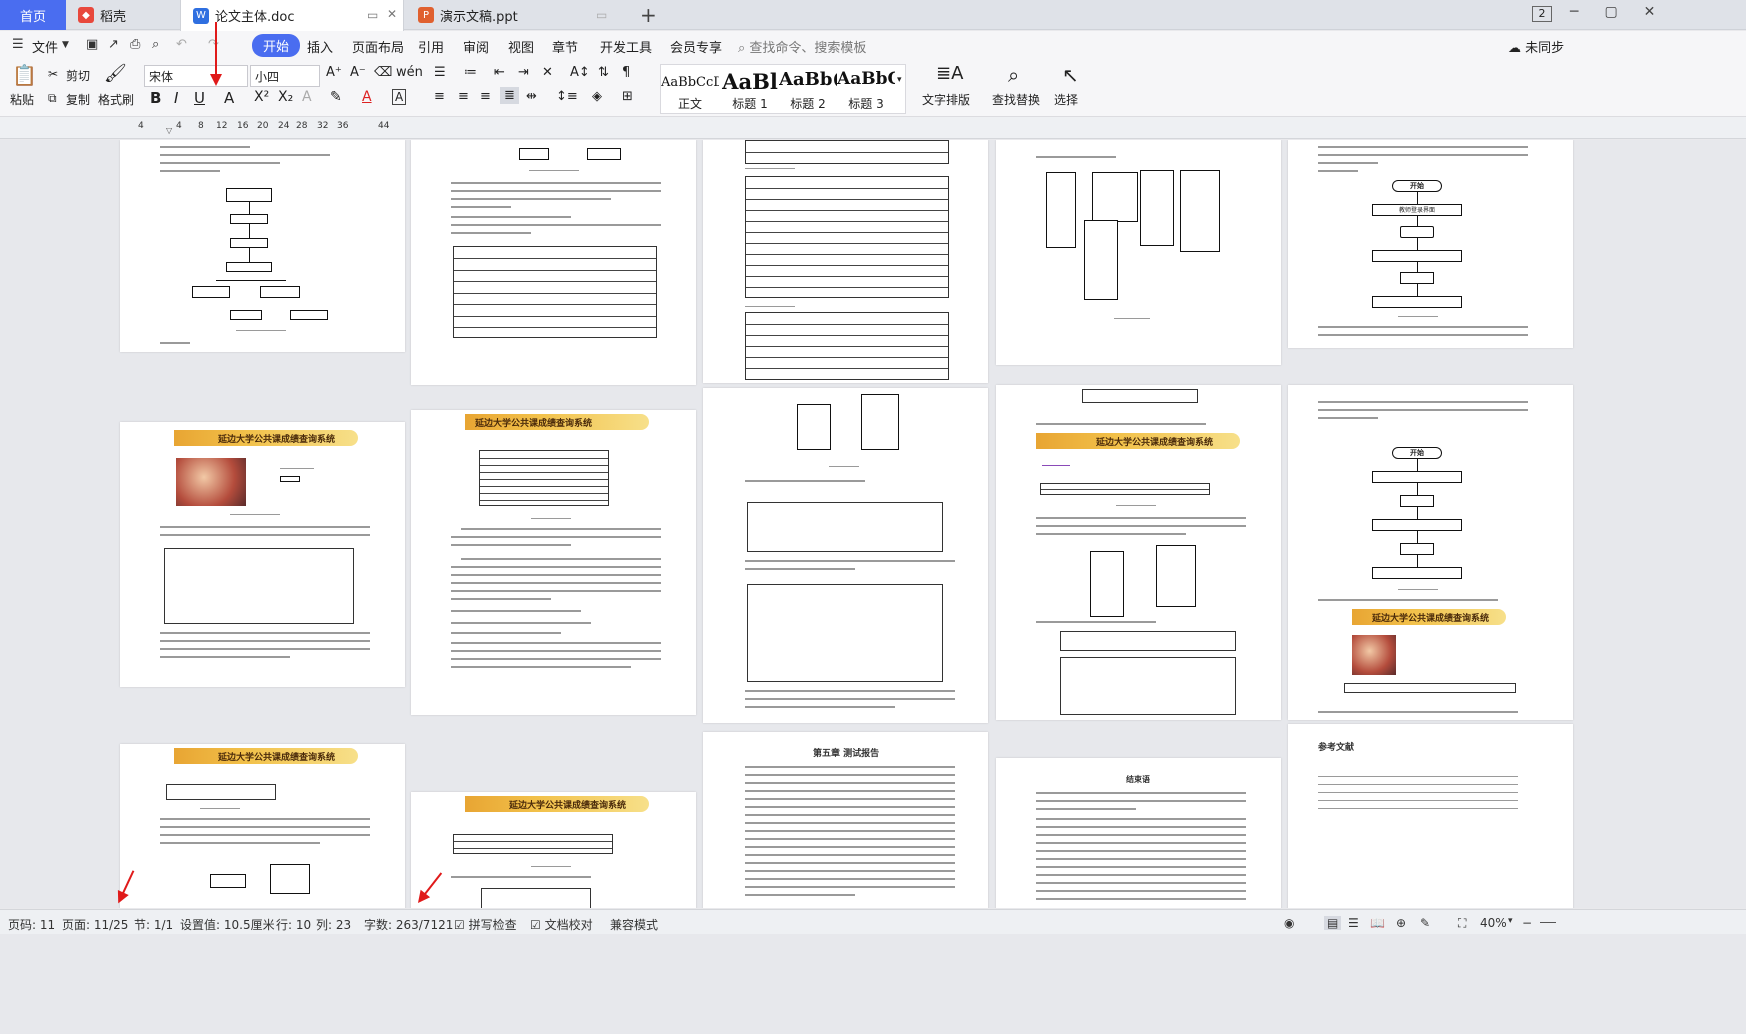 The height and width of the screenshot is (1034, 1746). I want to click on highlight-icon: ✎, so click(336, 97).